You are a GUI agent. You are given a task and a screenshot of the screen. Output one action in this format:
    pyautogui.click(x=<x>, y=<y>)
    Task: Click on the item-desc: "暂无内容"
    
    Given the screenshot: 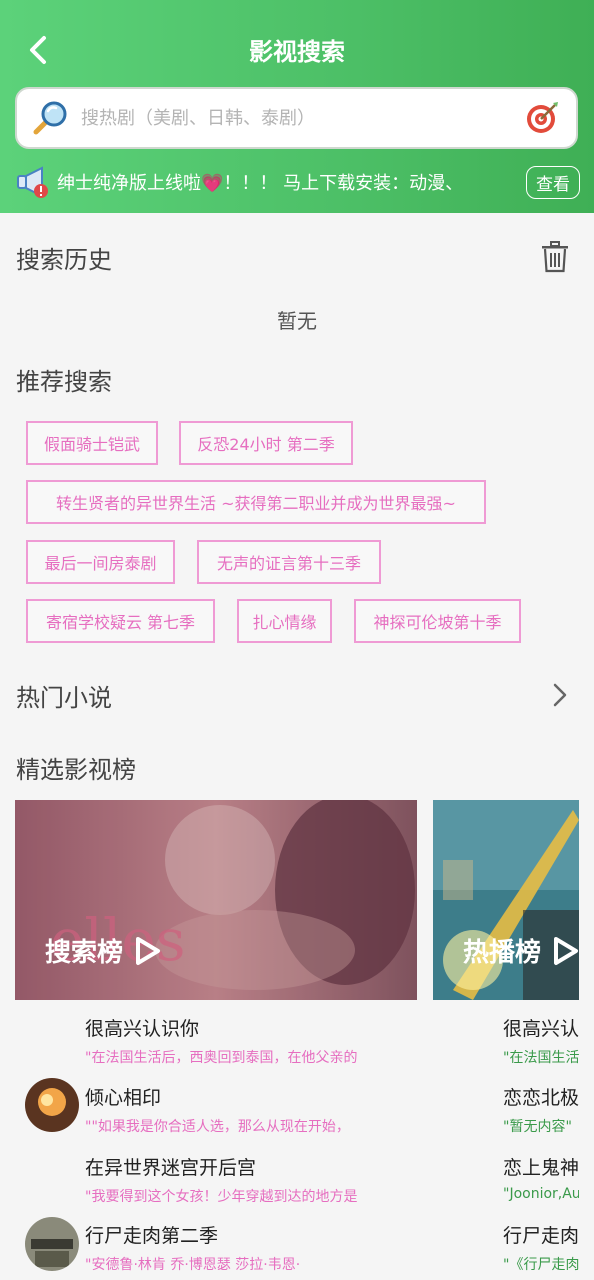 What is the action you would take?
    pyautogui.click(x=537, y=1127)
    